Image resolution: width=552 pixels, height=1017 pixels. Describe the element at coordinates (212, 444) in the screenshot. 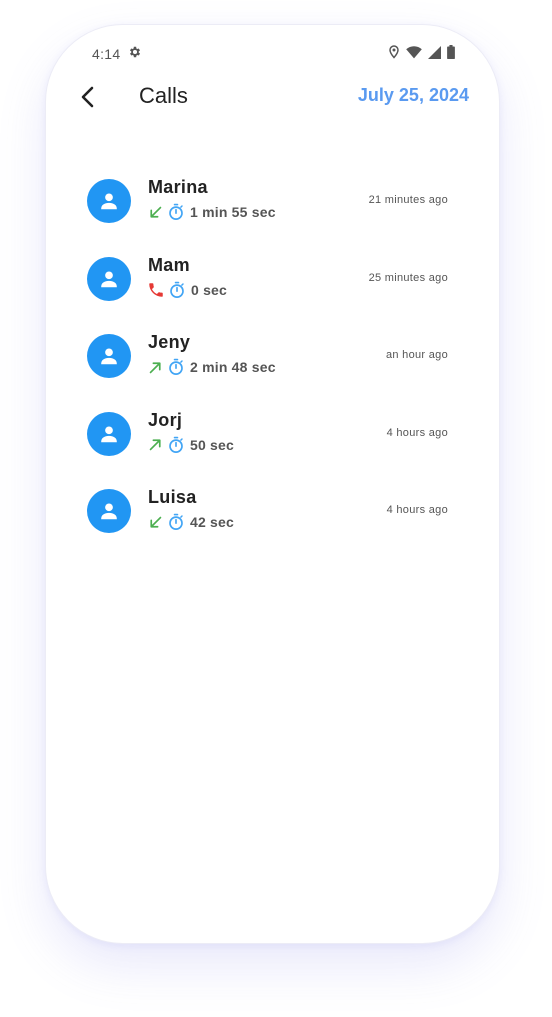

I see `call-duration: 50 sec` at that location.